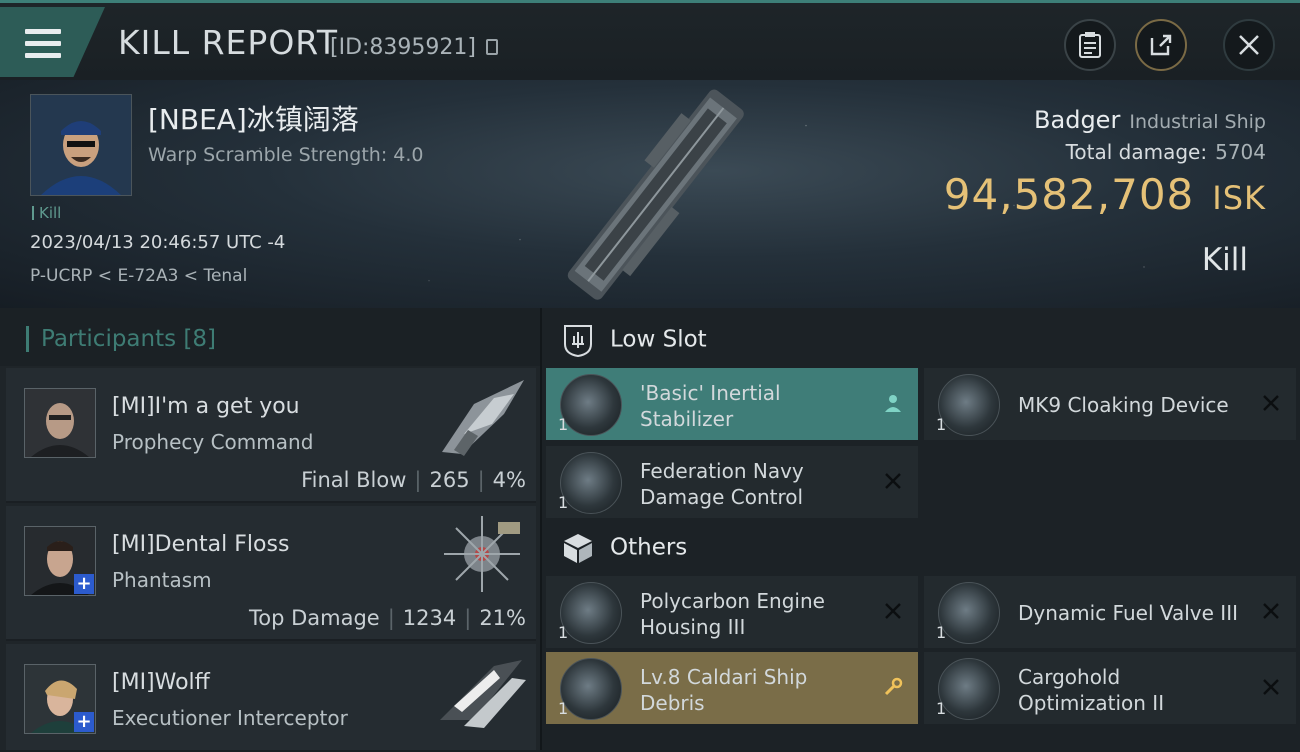  Describe the element at coordinates (722, 484) in the screenshot. I see `item-name: Federation Navy Damage Control` at that location.